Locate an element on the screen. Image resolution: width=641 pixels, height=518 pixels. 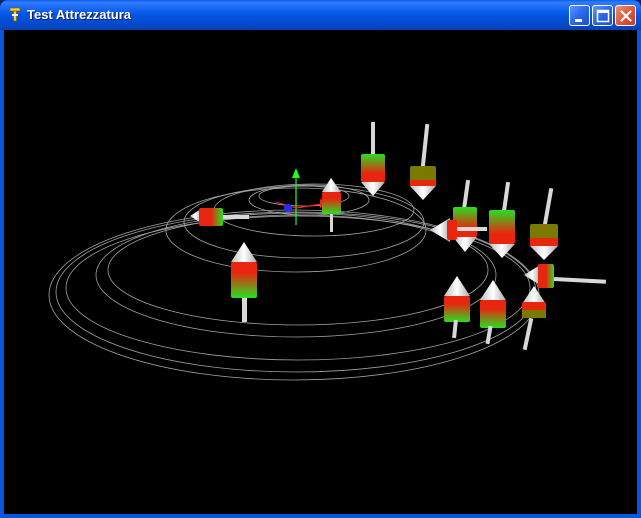
maximize-icon is located at coordinates (603, 16).